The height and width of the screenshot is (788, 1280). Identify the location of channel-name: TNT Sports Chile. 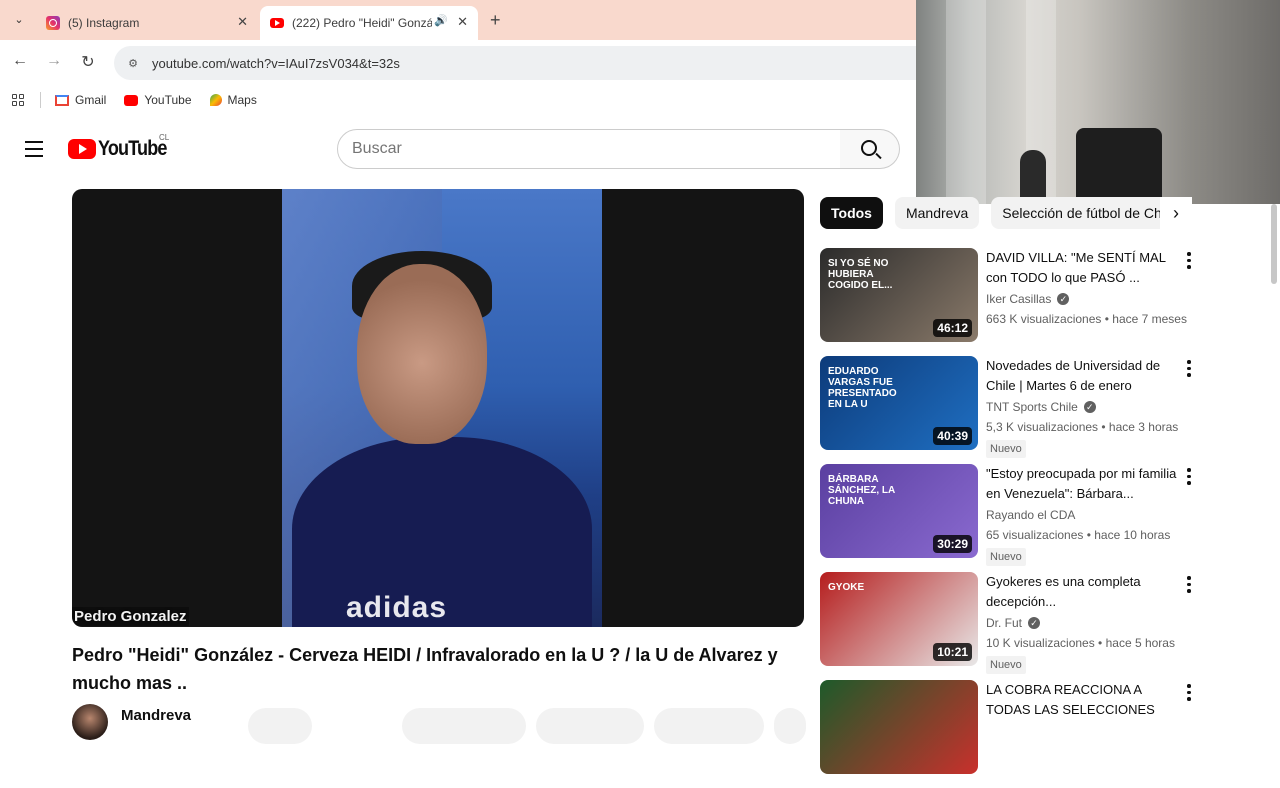
(1032, 407).